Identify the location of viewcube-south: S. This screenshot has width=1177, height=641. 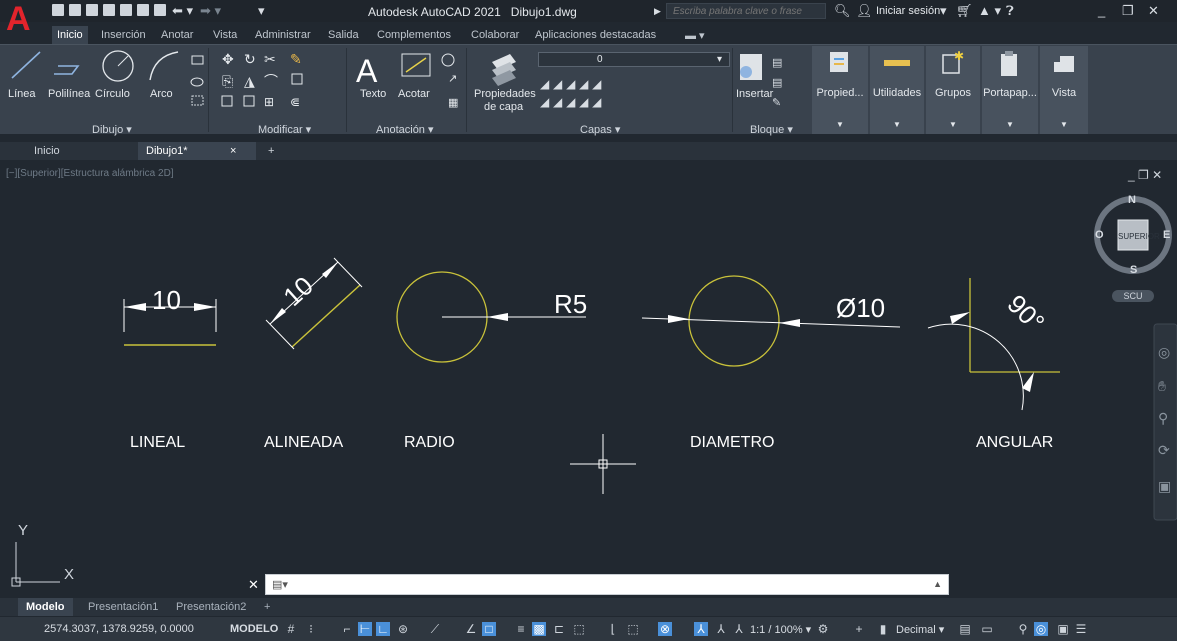
(1133, 270).